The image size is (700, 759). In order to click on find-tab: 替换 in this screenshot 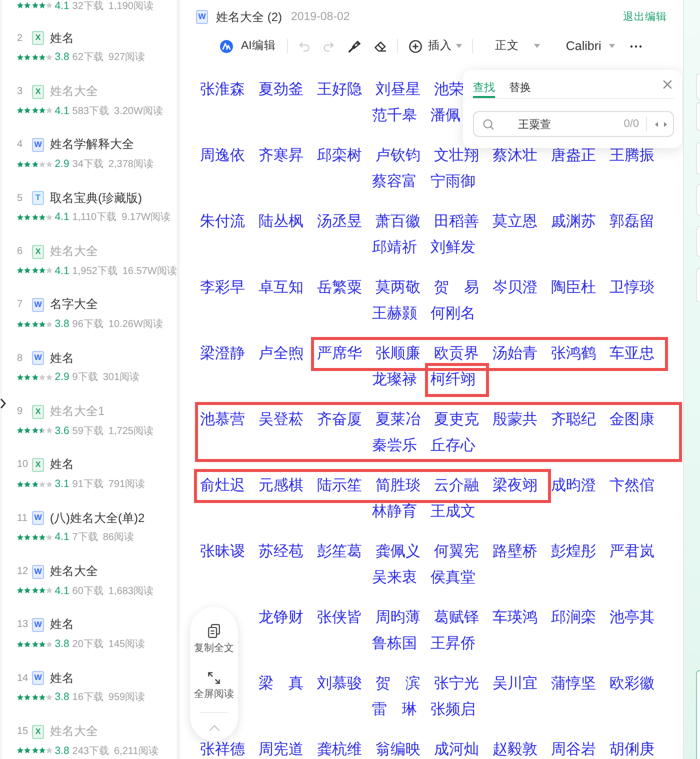, I will do `click(520, 88)`.